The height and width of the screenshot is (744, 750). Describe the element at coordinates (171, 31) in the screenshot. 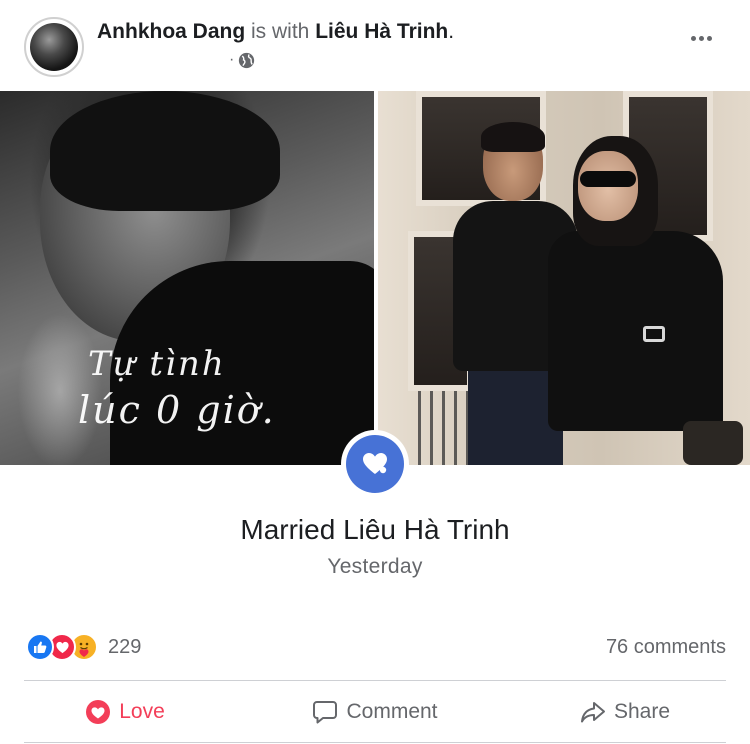

I see `author-name: Anhkhoa Dang` at that location.